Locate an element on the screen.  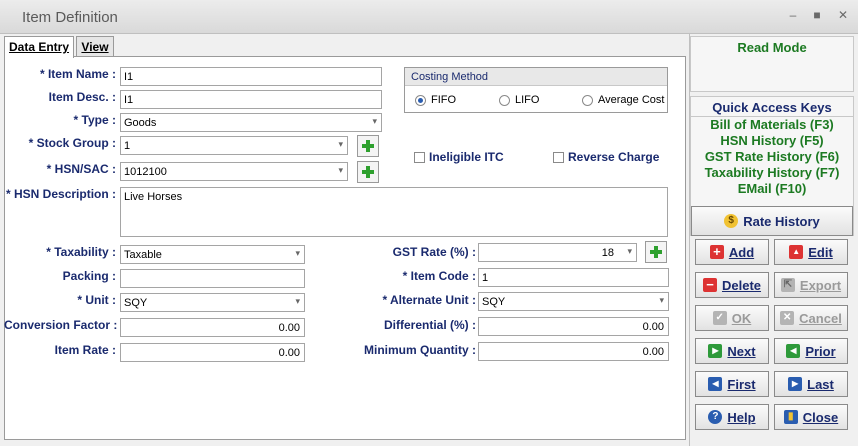
reverse-charge-checkbox: Reverse Charge is located at coordinates (606, 157).